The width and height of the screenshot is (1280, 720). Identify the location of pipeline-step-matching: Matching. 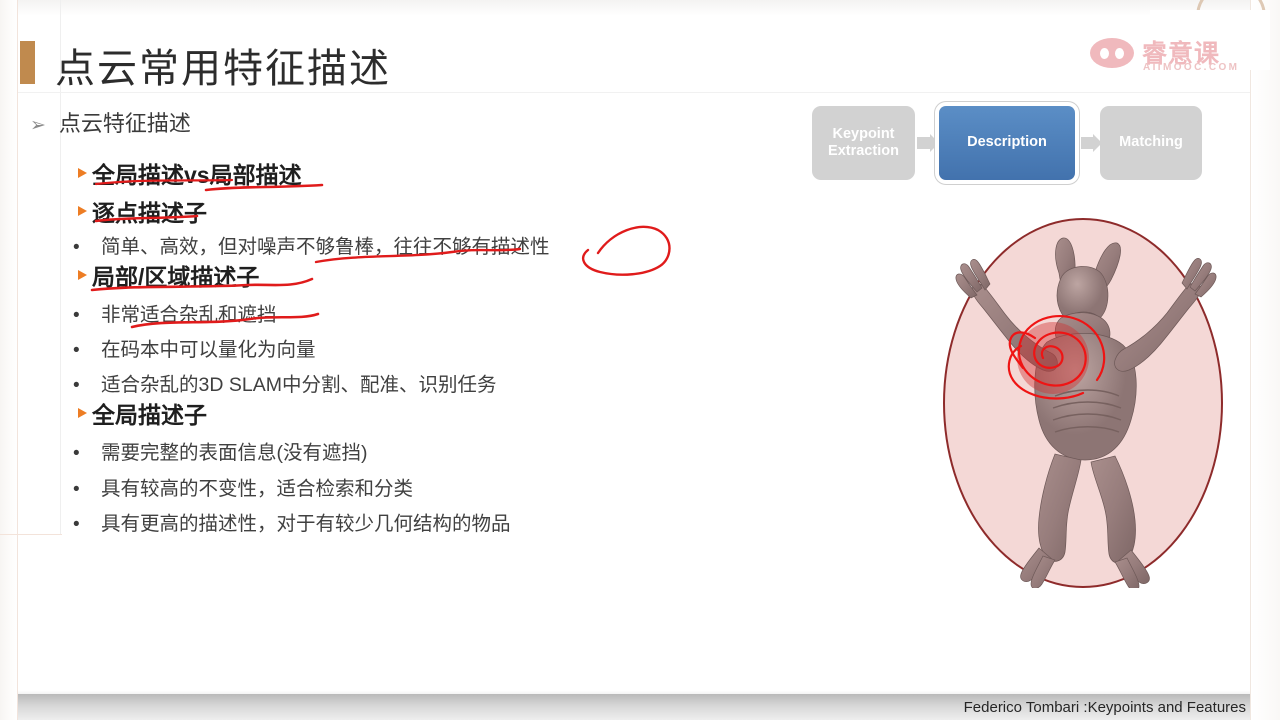
(1151, 143).